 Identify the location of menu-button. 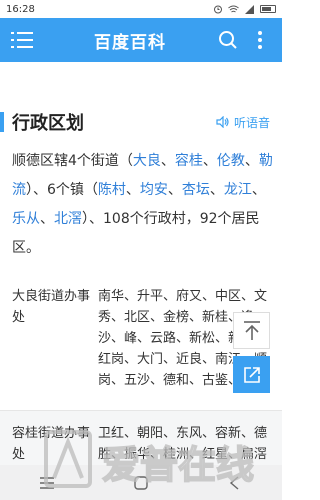
(22, 40).